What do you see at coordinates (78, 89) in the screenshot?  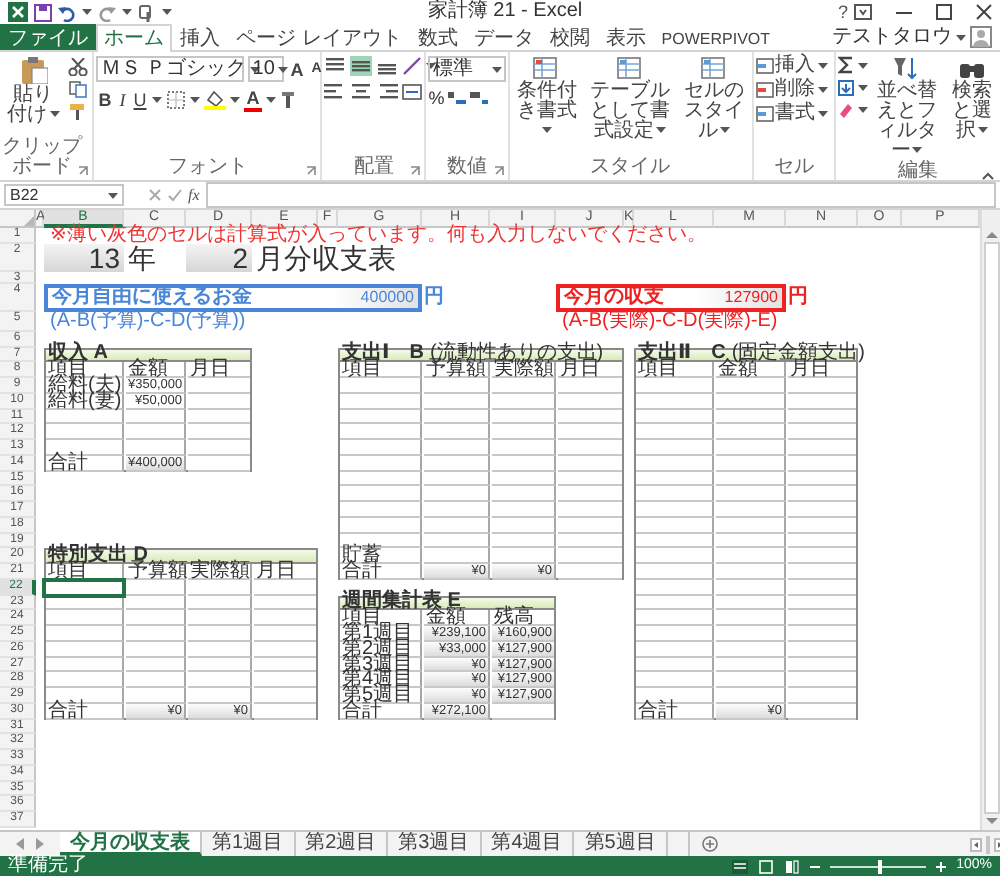 I see `copy-icon` at bounding box center [78, 89].